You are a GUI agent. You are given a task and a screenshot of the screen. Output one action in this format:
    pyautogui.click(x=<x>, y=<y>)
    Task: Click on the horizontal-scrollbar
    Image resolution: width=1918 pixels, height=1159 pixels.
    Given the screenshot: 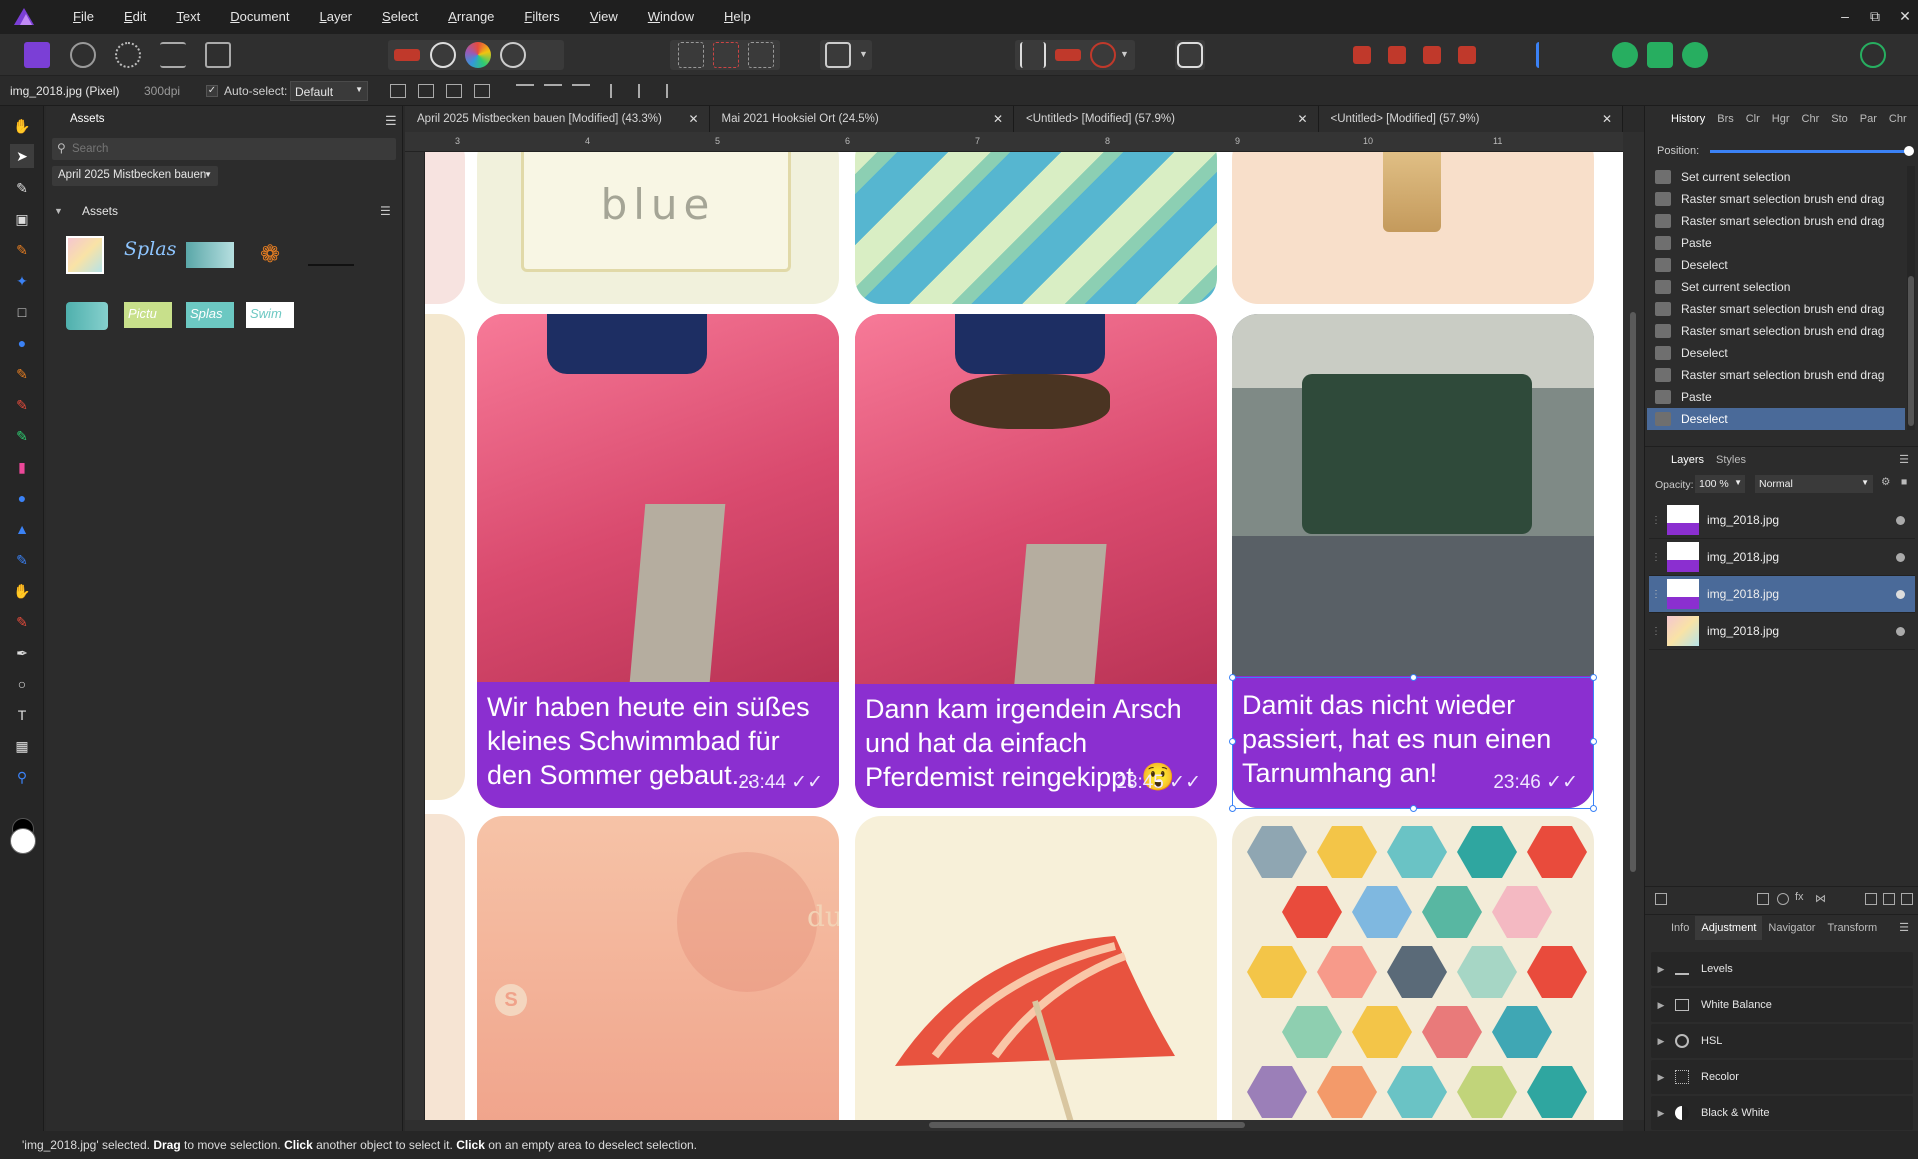 What is the action you would take?
    pyautogui.click(x=1014, y=1125)
    